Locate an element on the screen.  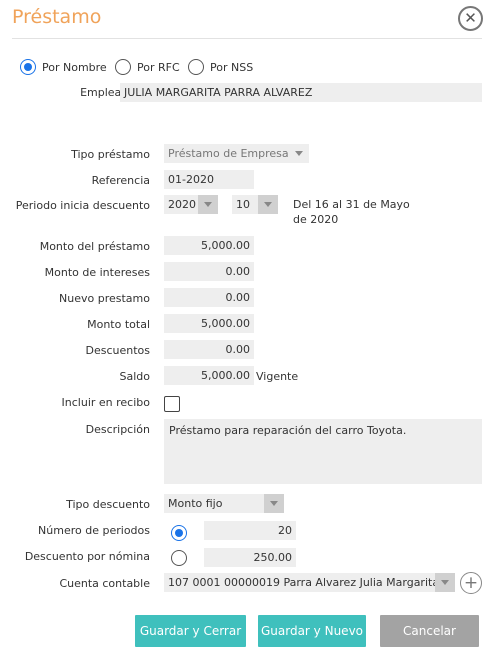
radio-label-nombre: Por Nombre is located at coordinates (74, 67).